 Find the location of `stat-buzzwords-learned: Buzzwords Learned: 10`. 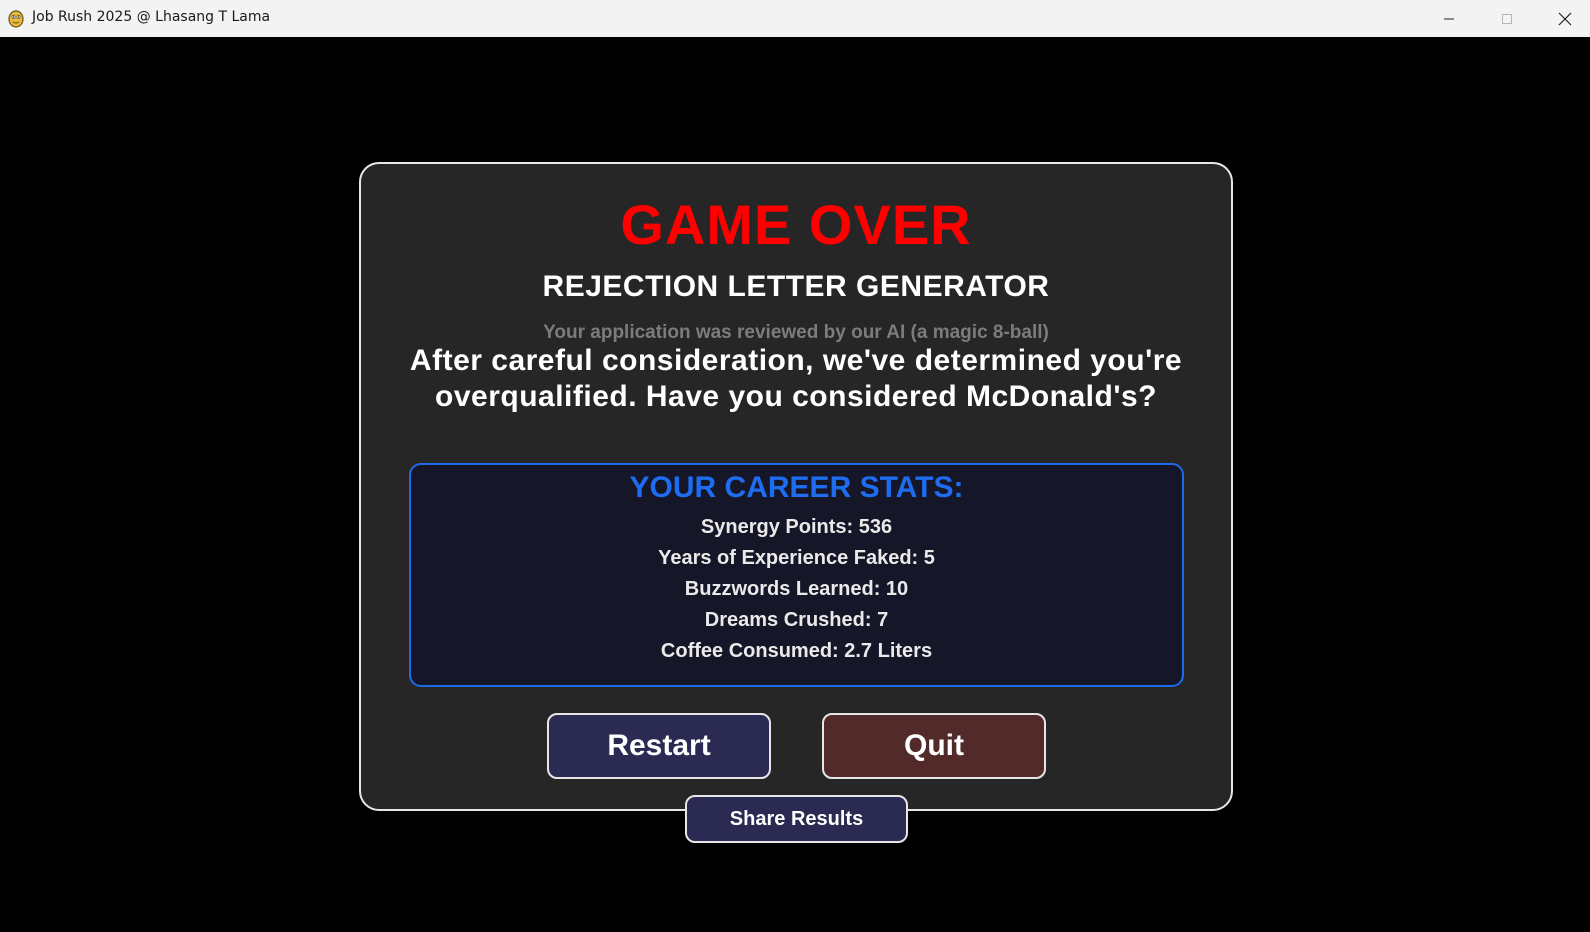

stat-buzzwords-learned: Buzzwords Learned: 10 is located at coordinates (796, 589).